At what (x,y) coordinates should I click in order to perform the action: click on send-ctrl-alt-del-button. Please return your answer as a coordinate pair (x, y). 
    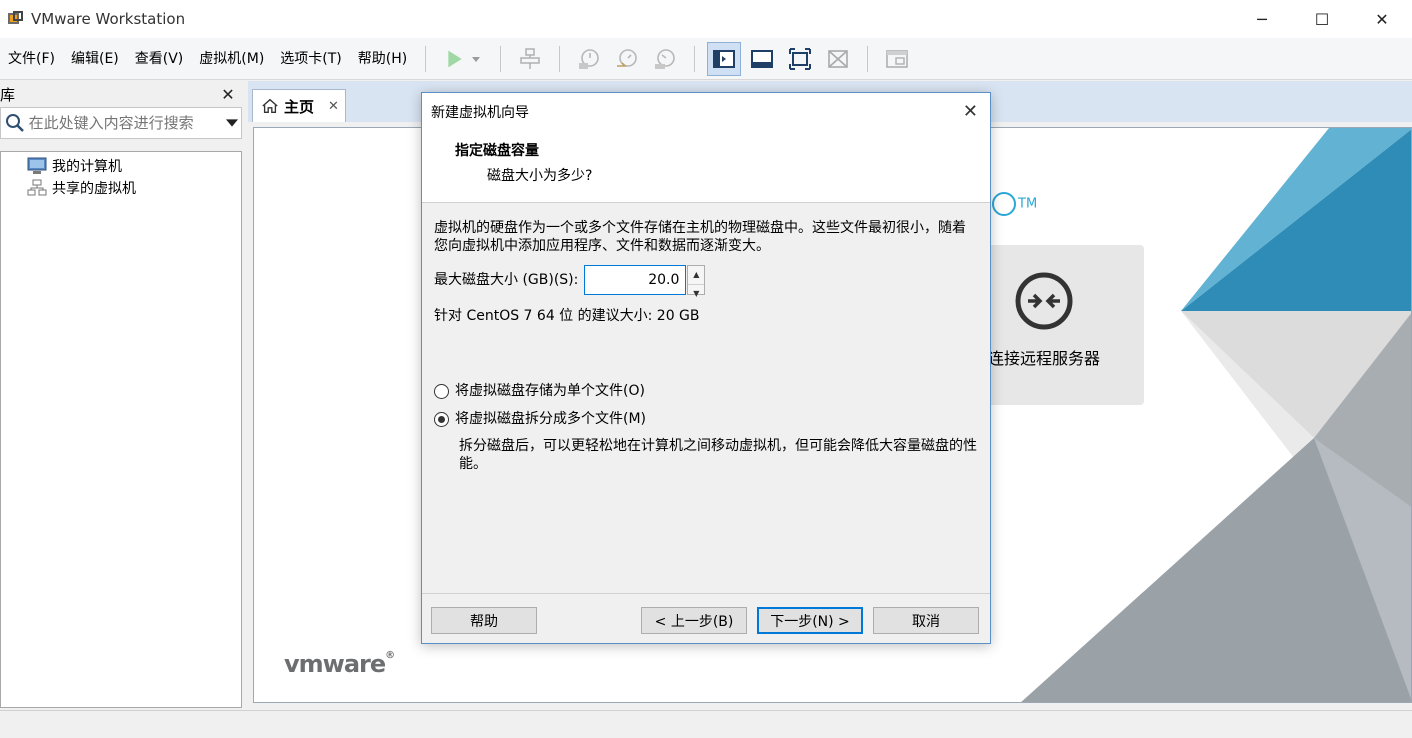
    Looking at the image, I should click on (530, 59).